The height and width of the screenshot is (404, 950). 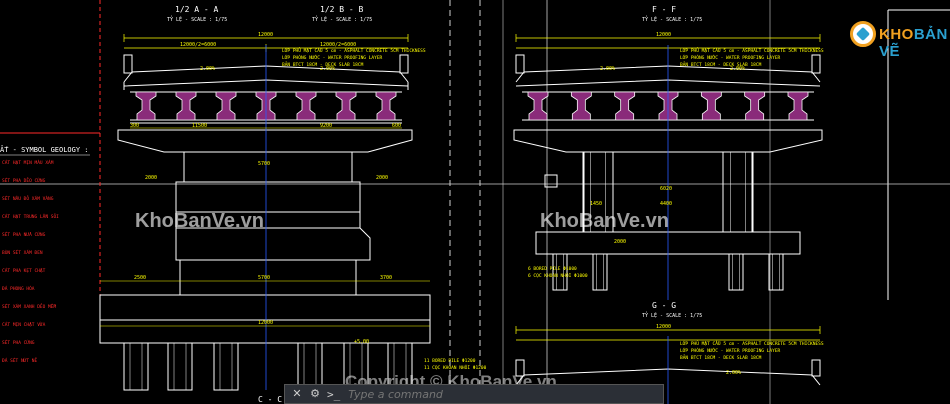 What do you see at coordinates (28, 198) in the screenshot?
I see `legend-line: SÉT NÂU ĐỎ XÁM VÀNG` at bounding box center [28, 198].